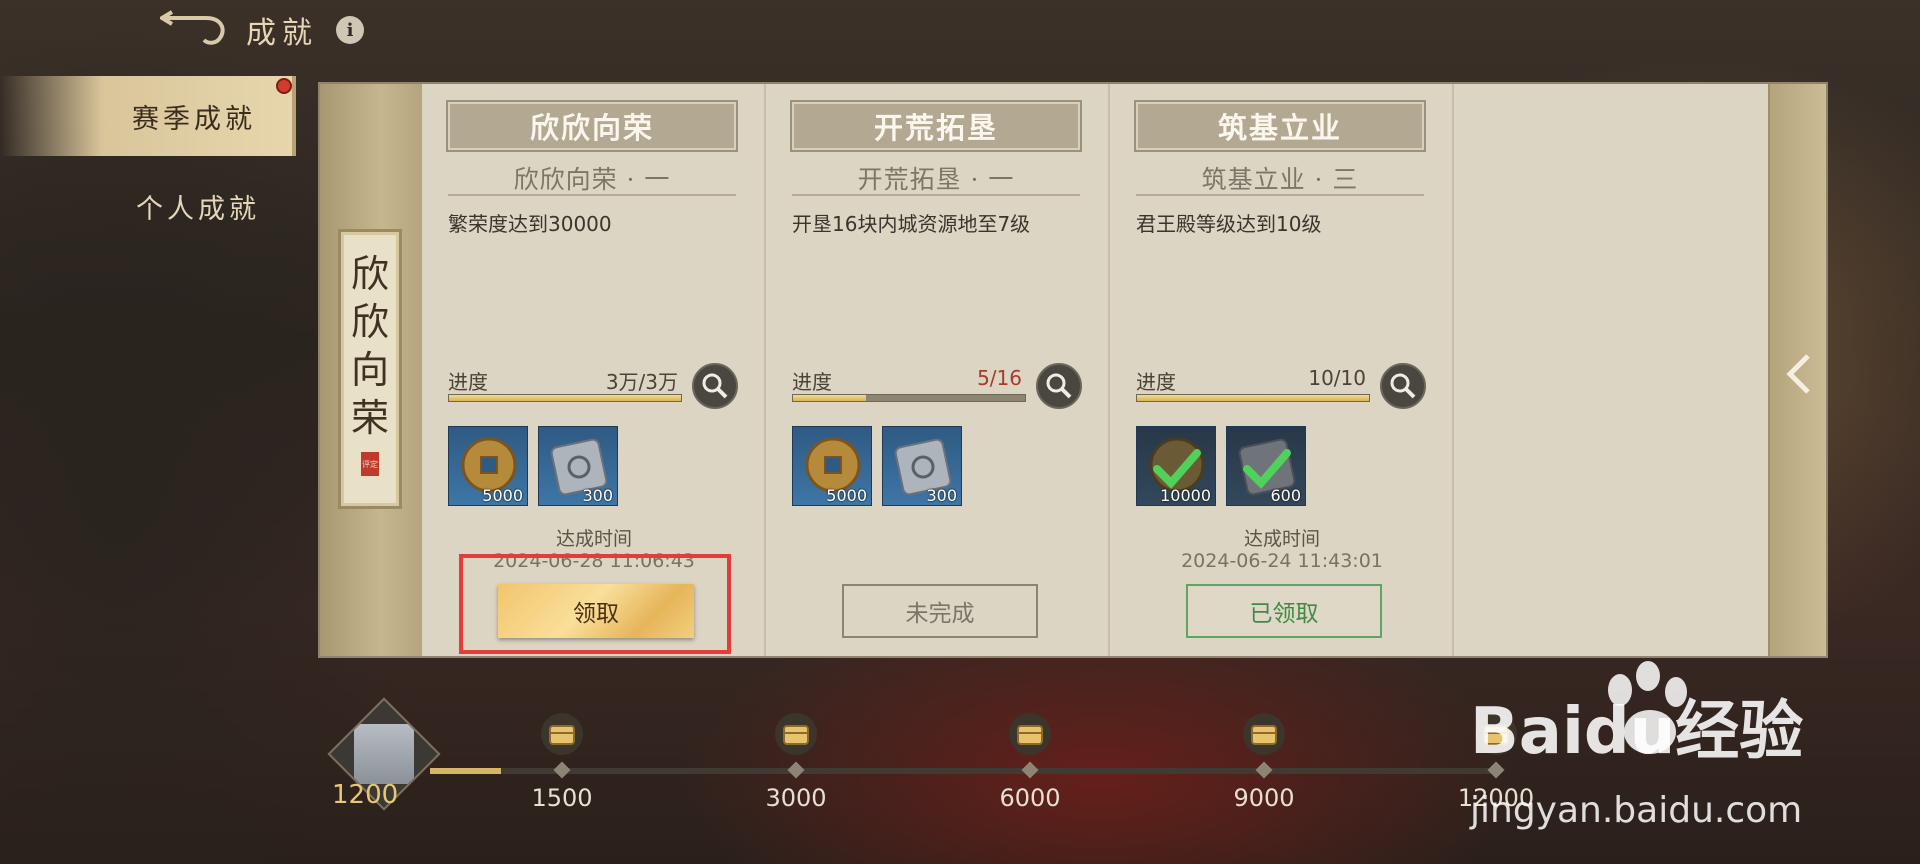 This screenshot has height=864, width=1920. Describe the element at coordinates (641, 382) in the screenshot. I see `progress-value: 3万/3万` at that location.